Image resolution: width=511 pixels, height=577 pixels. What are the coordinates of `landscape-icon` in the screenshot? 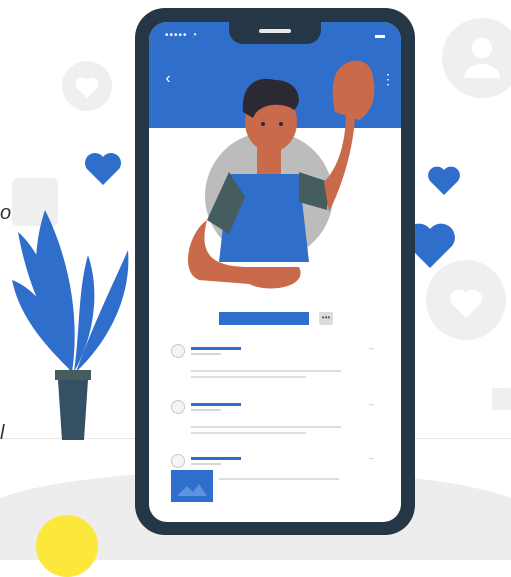 It's located at (192, 490).